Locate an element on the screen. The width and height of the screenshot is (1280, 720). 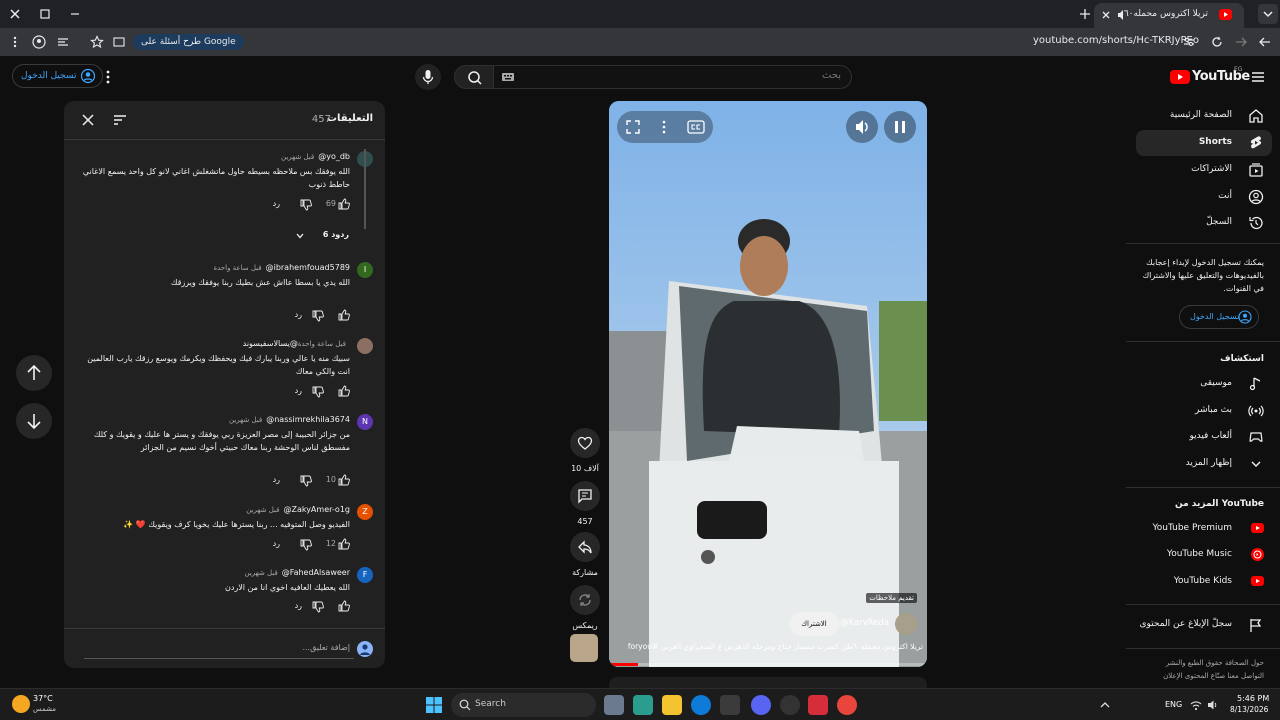
search-button is located at coordinates (474, 77).